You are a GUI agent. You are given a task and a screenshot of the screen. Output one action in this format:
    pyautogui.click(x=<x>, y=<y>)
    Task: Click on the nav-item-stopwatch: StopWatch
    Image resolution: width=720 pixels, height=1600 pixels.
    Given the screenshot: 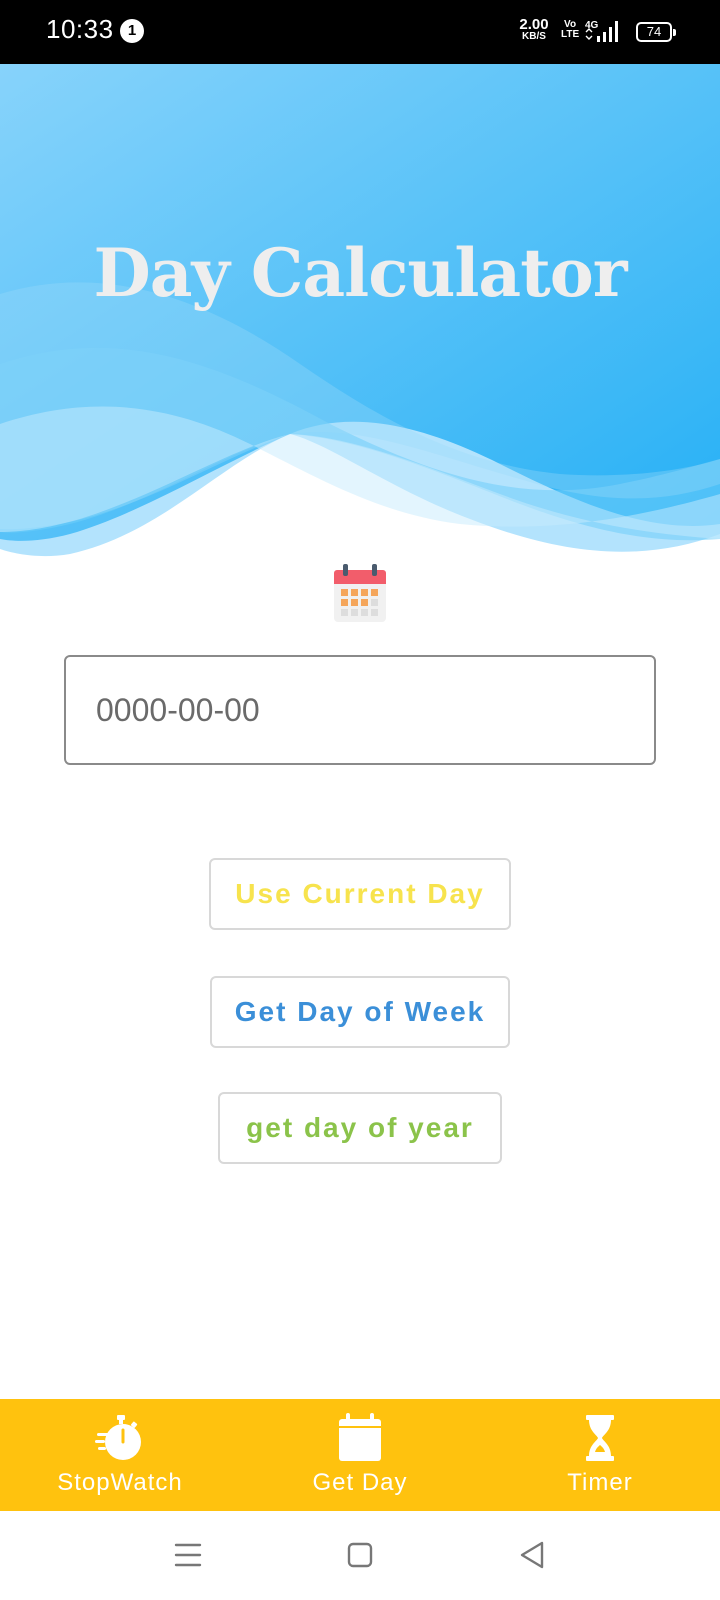 What is the action you would take?
    pyautogui.click(x=120, y=1455)
    